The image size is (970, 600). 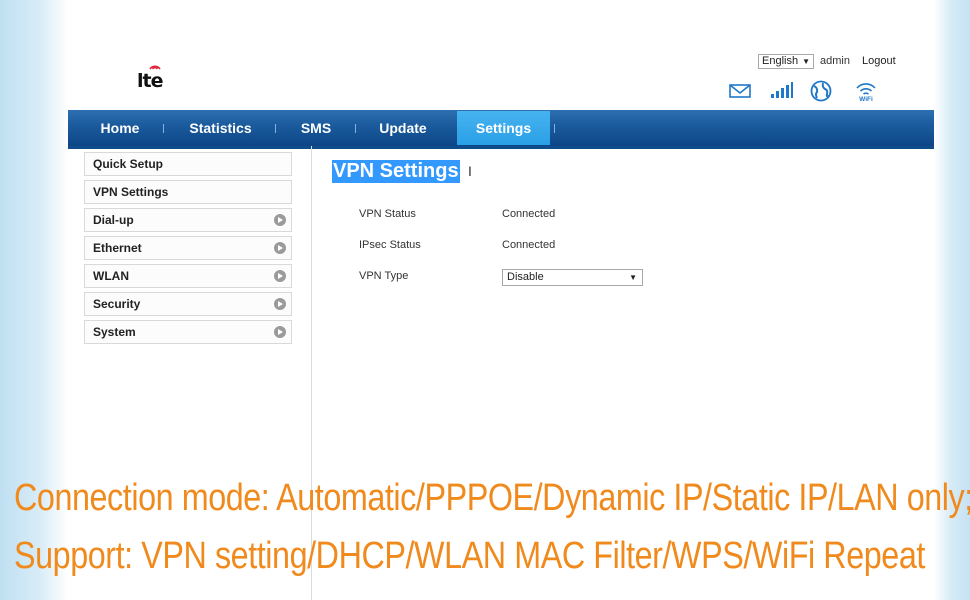 What do you see at coordinates (866, 99) in the screenshot?
I see `svg-text: WiFi` at bounding box center [866, 99].